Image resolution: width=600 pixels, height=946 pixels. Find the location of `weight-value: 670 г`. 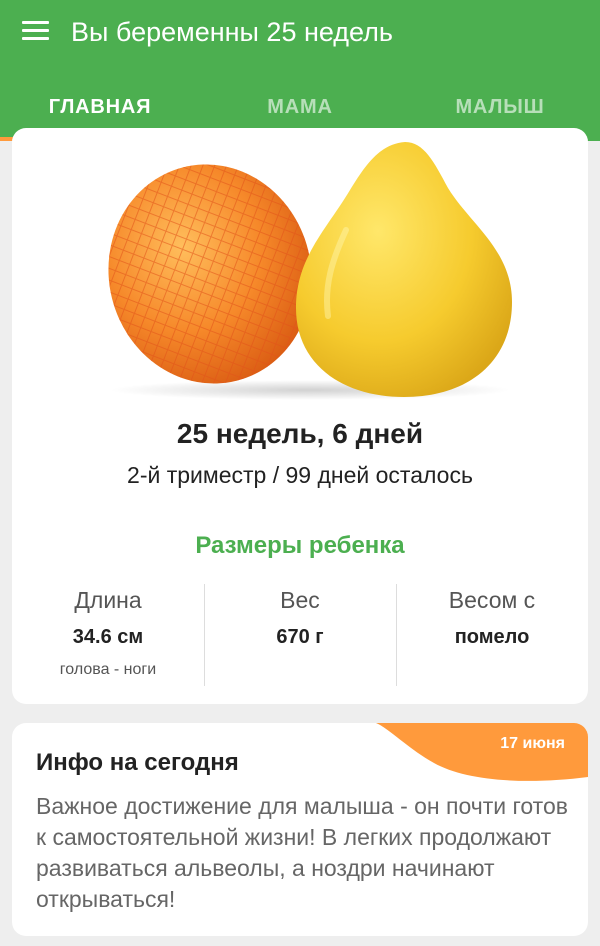

weight-value: 670 г is located at coordinates (300, 637).